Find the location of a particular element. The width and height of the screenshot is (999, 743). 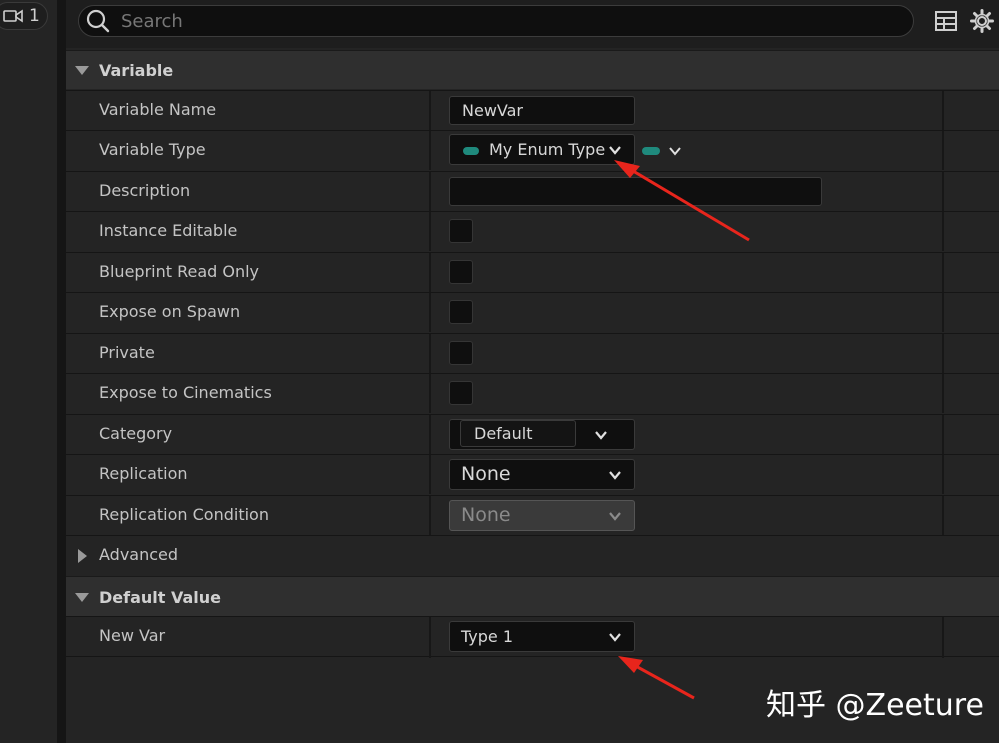

row-variable-type: Variable Type My Enum Type is located at coordinates (532, 150).